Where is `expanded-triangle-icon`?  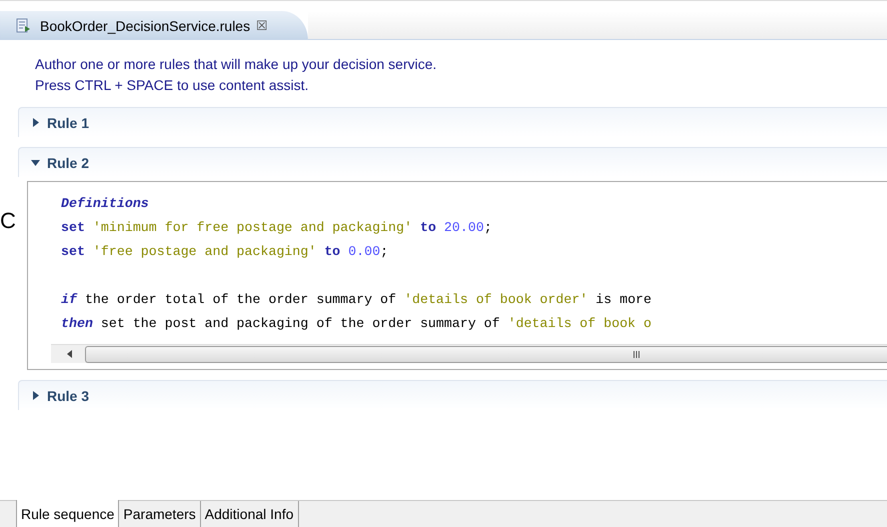
expanded-triangle-icon is located at coordinates (35, 162).